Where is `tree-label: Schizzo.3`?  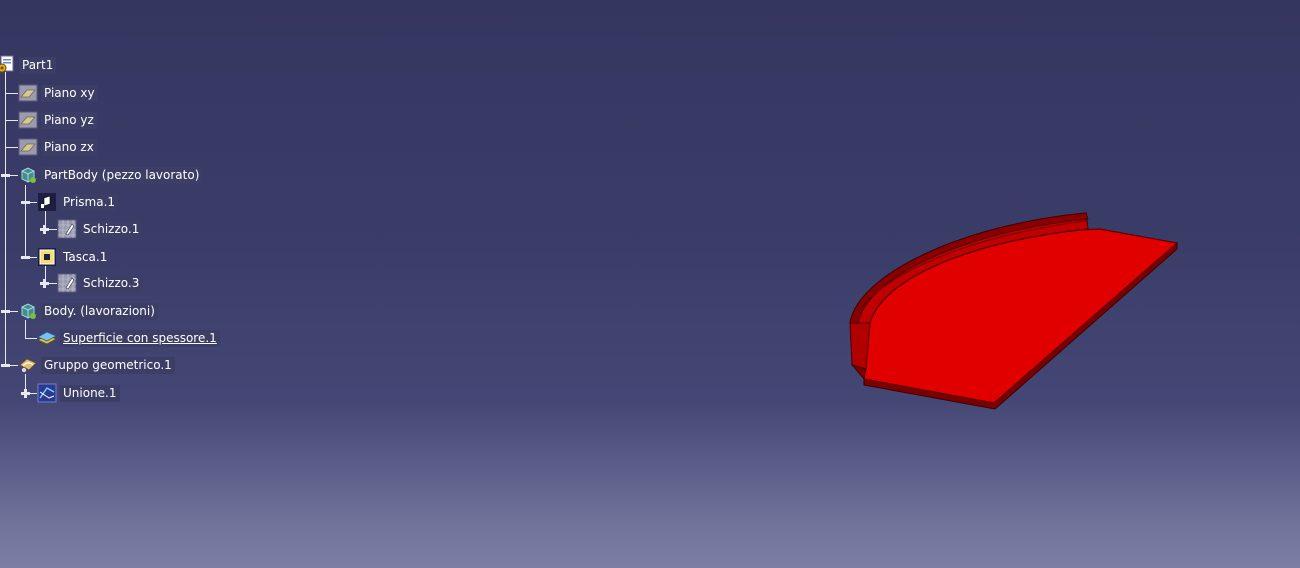 tree-label: Schizzo.3 is located at coordinates (111, 283).